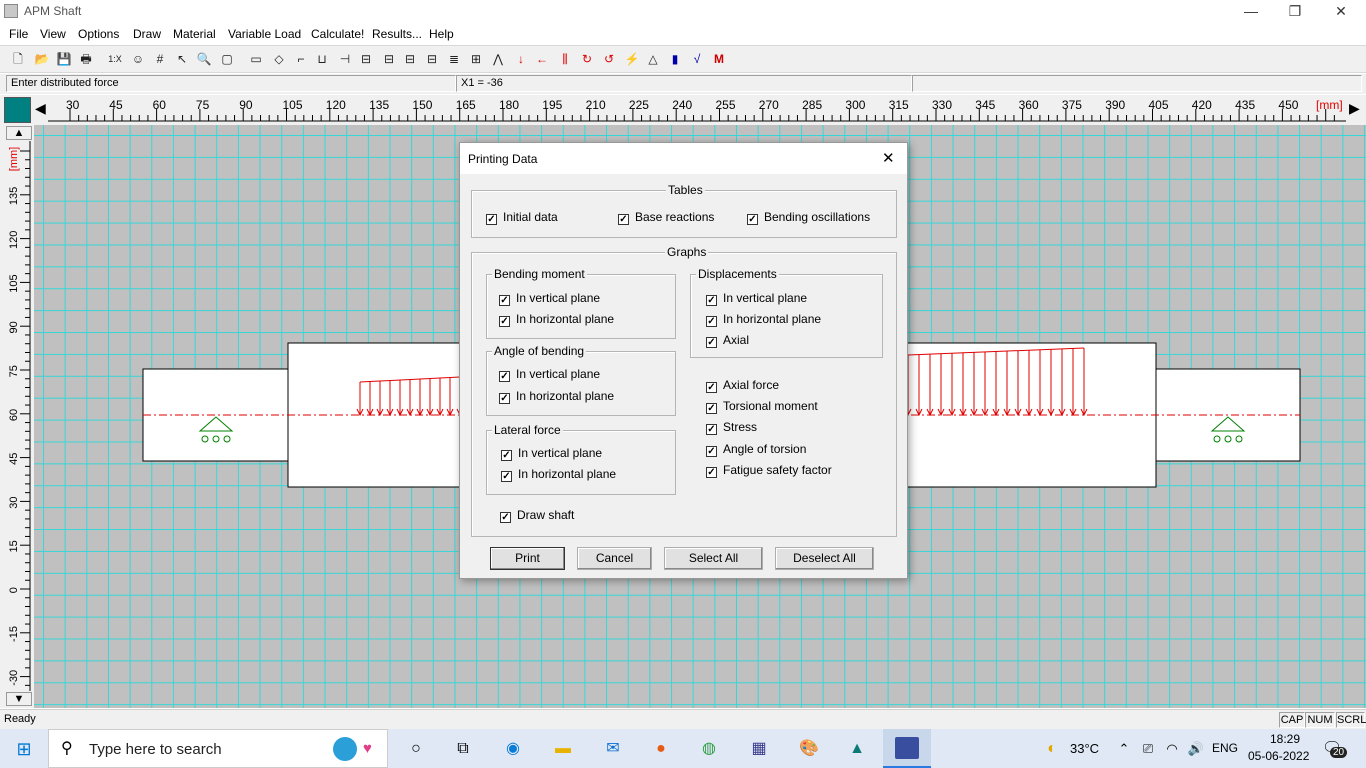 Image resolution: width=1366 pixels, height=768 pixels. Describe the element at coordinates (1278, 756) in the screenshot. I see `clock-date: 05-06-2022` at that location.